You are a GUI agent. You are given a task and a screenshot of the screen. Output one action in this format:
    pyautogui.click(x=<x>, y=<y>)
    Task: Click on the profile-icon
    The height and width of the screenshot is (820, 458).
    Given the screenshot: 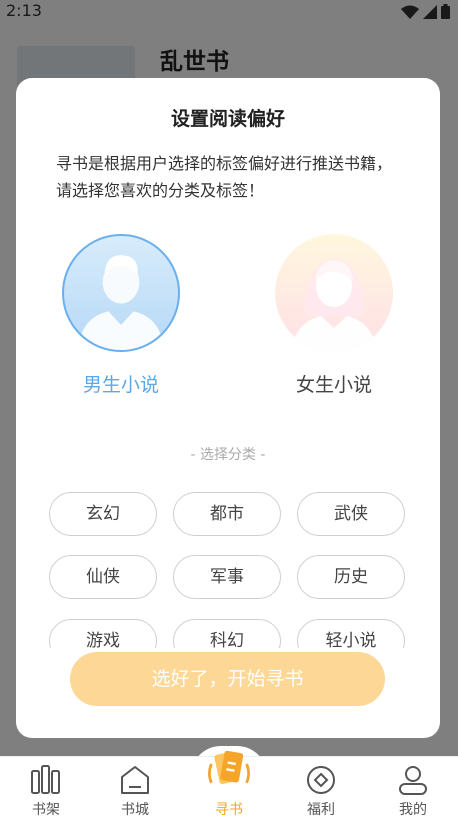 What is the action you would take?
    pyautogui.click(x=413, y=780)
    